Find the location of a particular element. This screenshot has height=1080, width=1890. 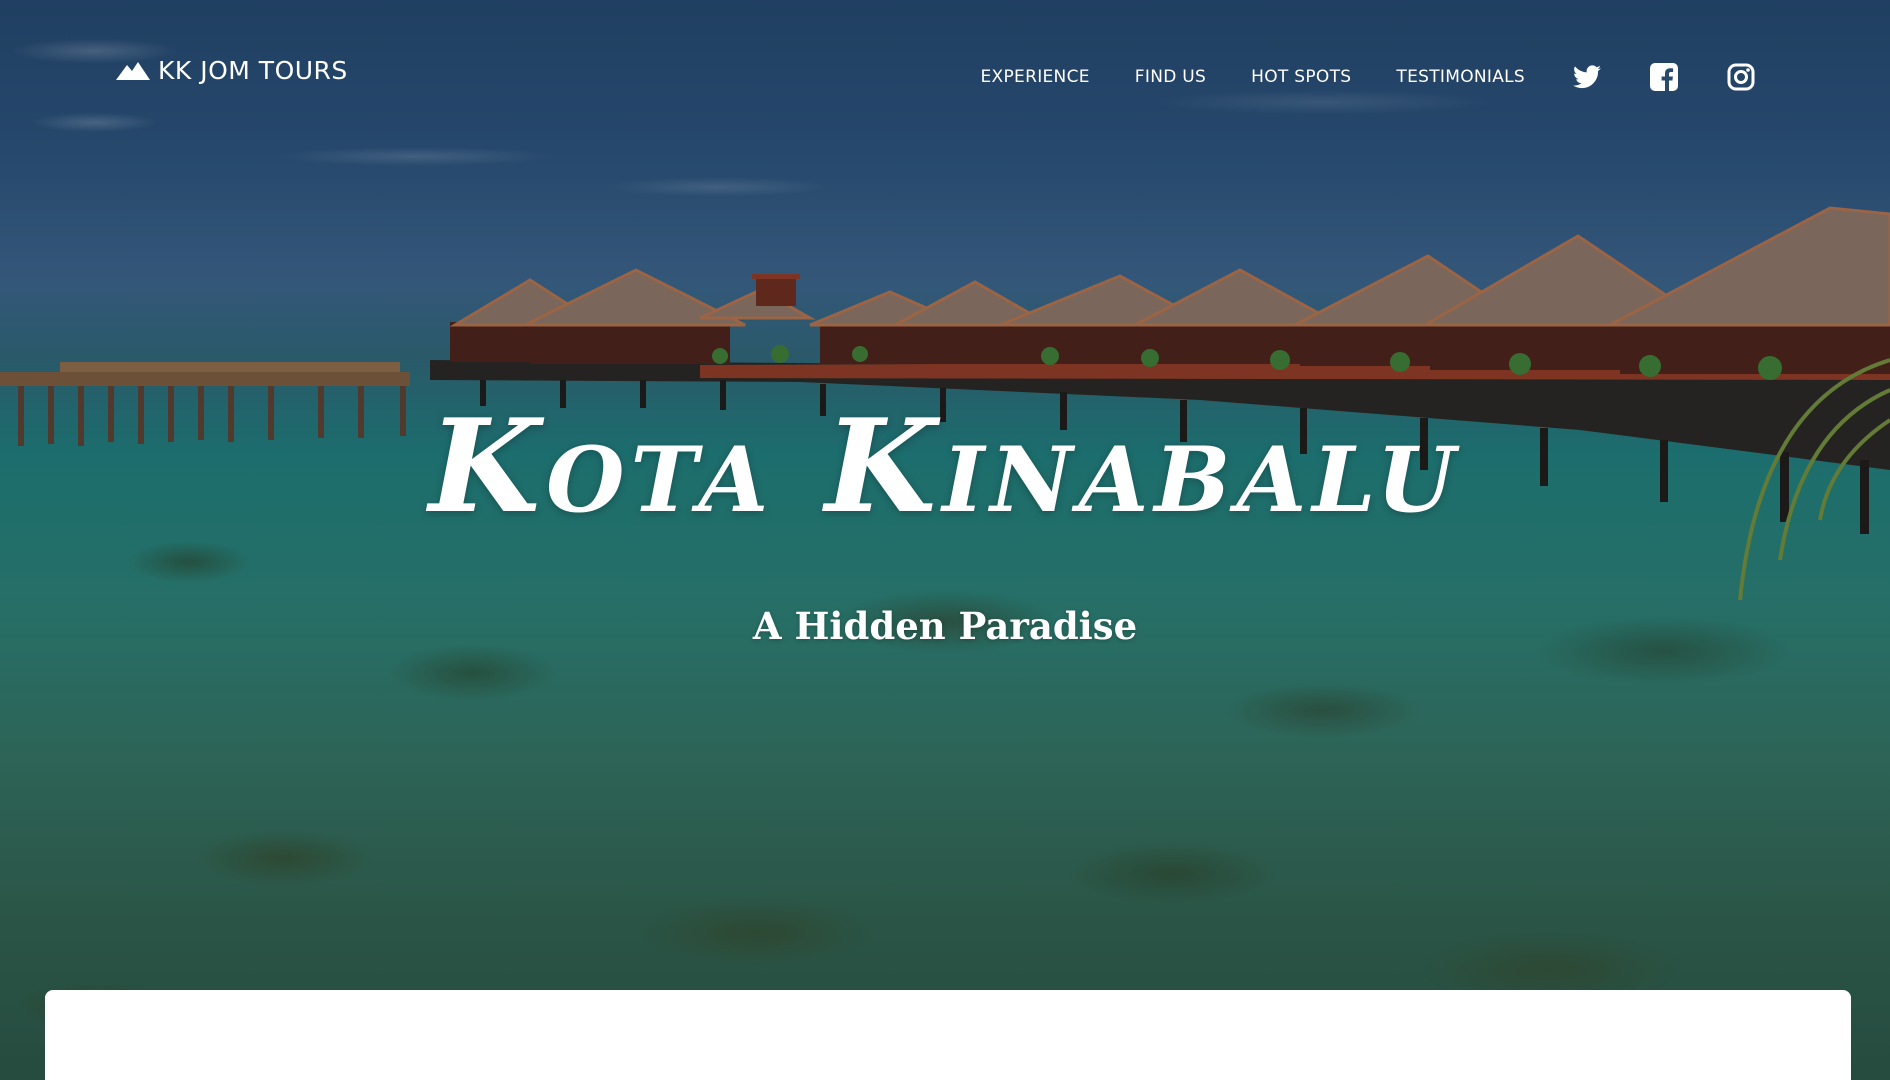

nav-link-experience: EXPERIENCE is located at coordinates (1035, 77).